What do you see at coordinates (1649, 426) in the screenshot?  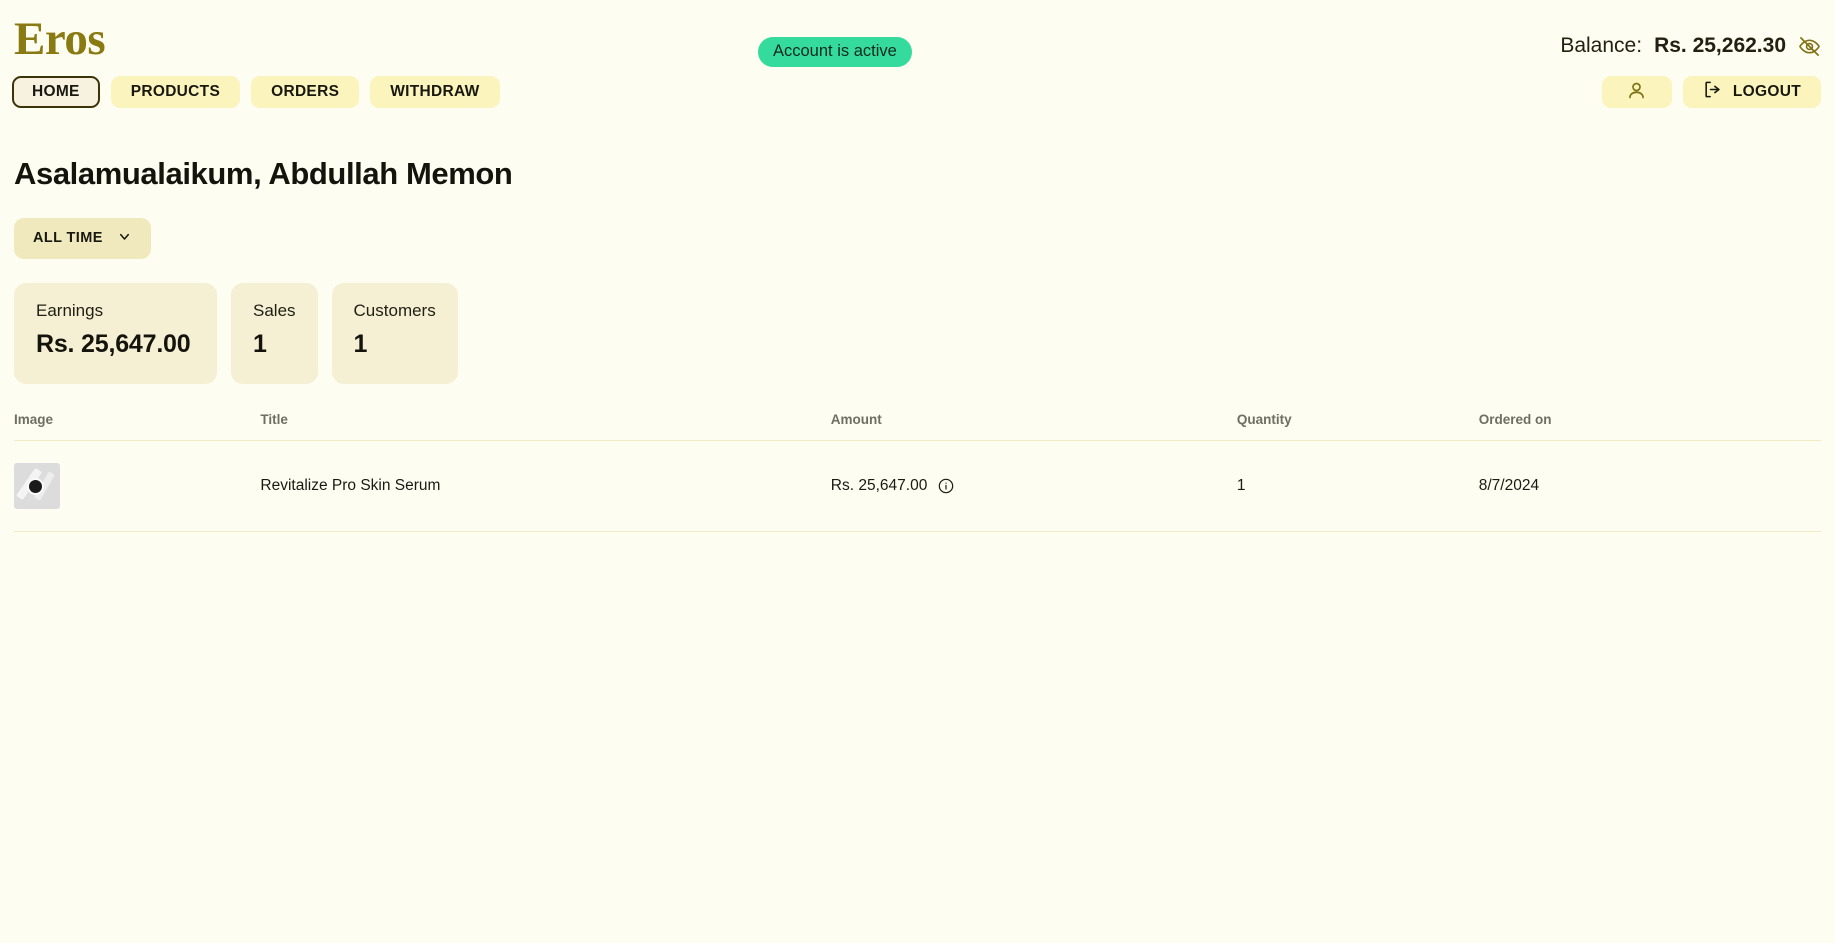 I see `column-header-ordered-on: Ordered on` at bounding box center [1649, 426].